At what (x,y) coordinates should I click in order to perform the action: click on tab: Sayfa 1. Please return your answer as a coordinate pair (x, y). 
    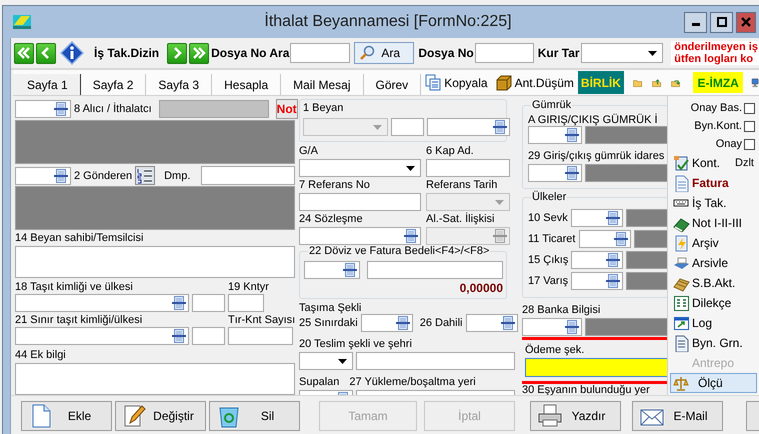
    Looking at the image, I should click on (47, 84).